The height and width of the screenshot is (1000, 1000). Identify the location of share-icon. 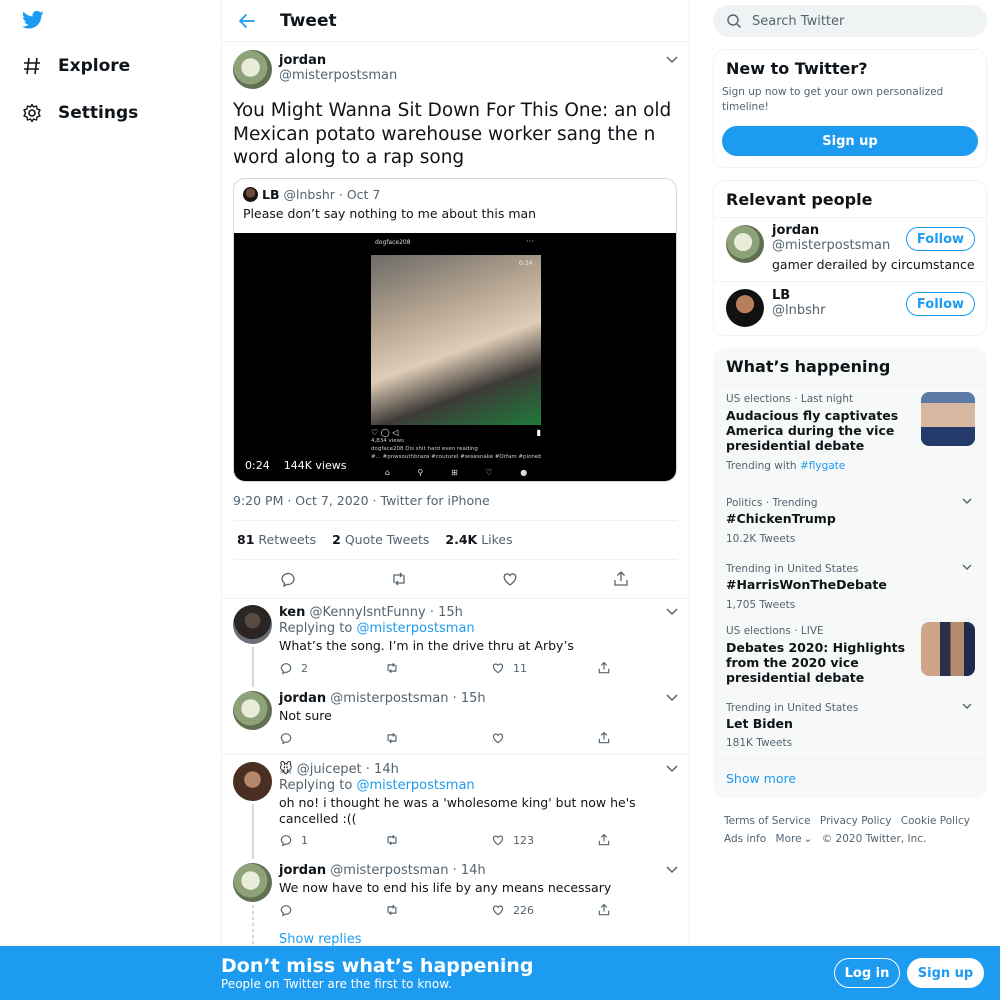
(621, 579).